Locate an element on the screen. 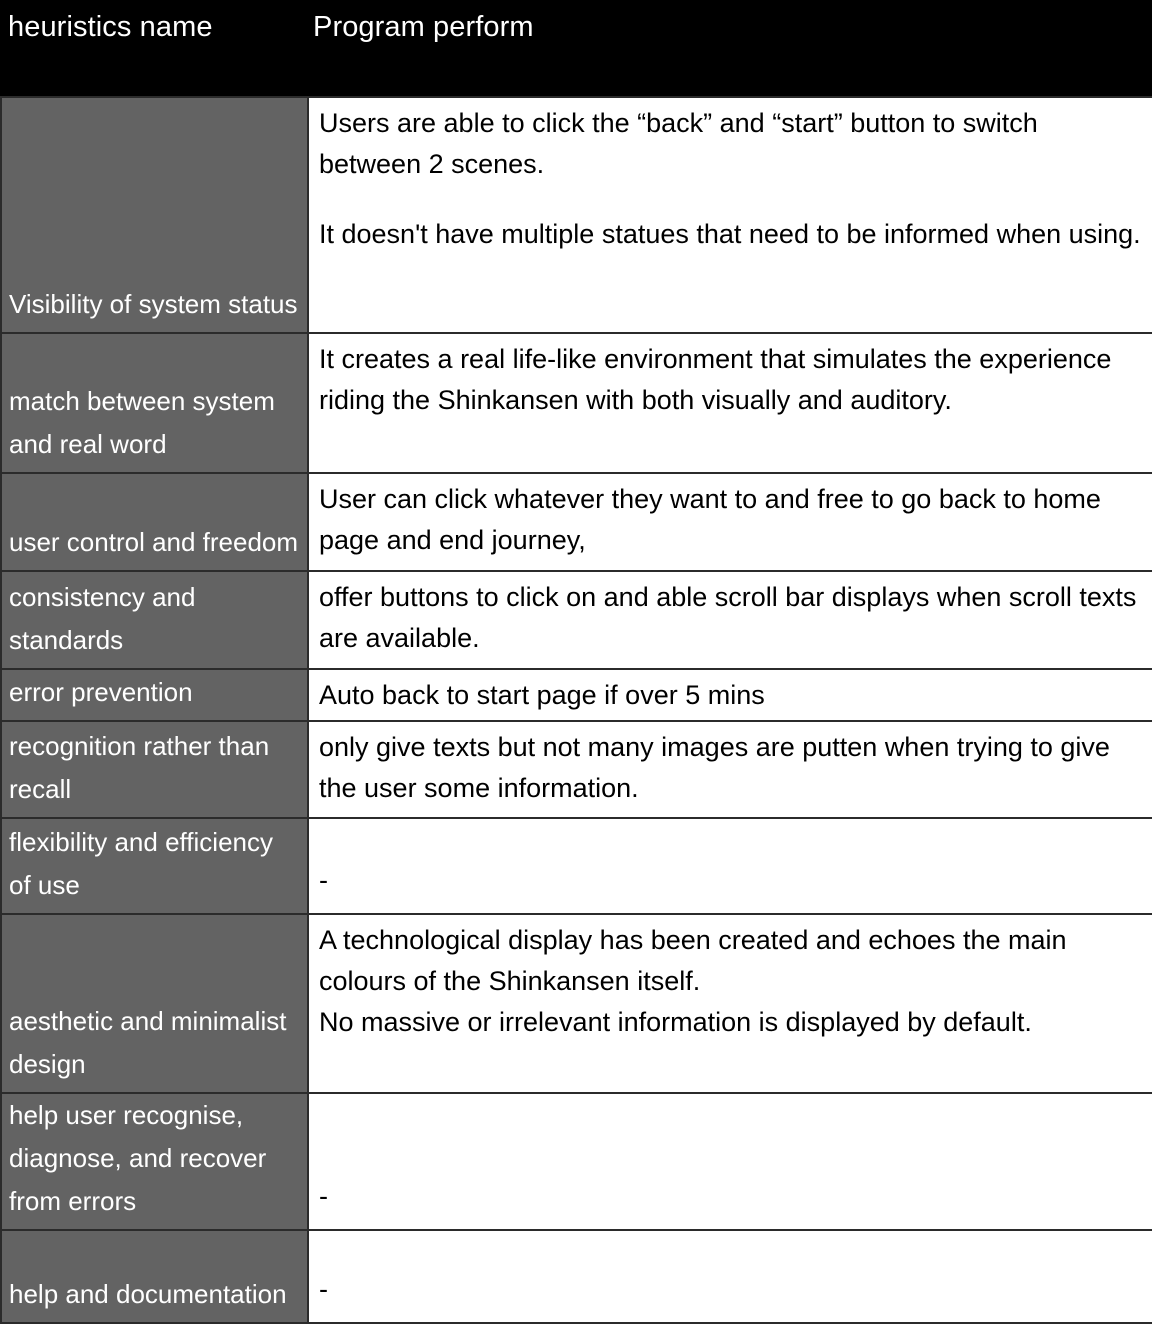  heuristic-name-cell: help and documentation is located at coordinates (154, 1276).